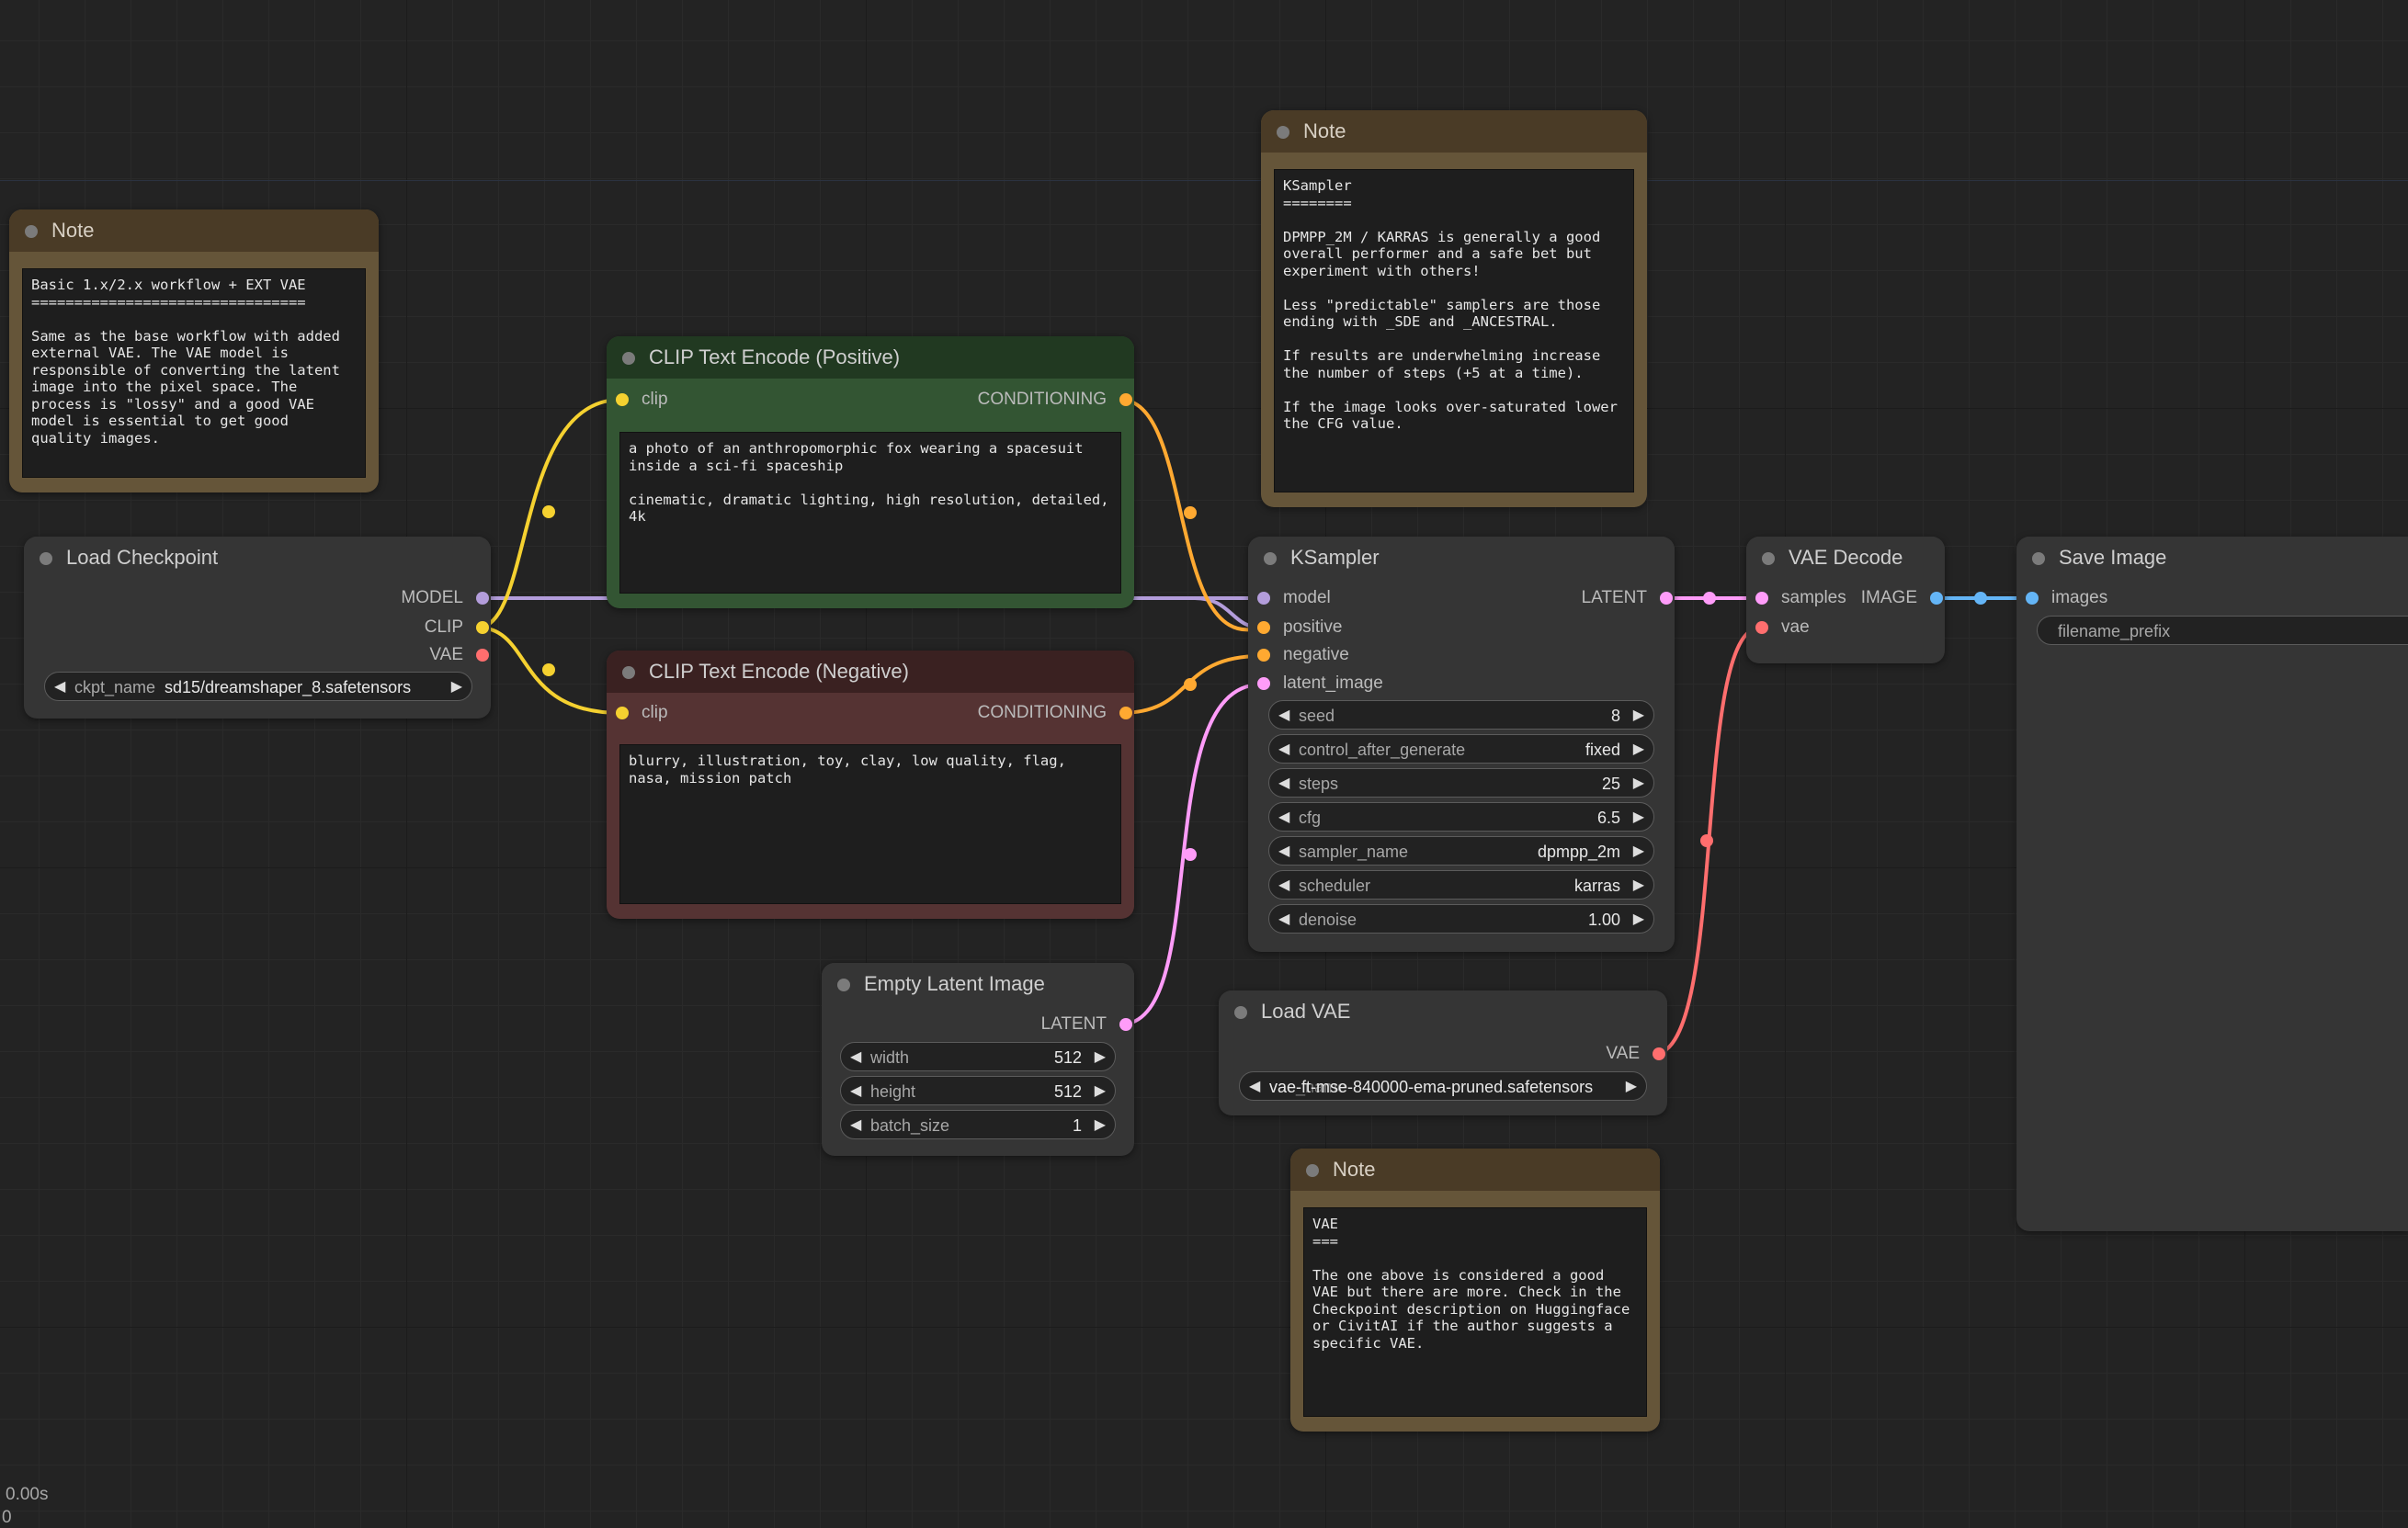 The height and width of the screenshot is (1528, 2408). What do you see at coordinates (1361, 655) in the screenshot?
I see `input-slot-negative: negative` at bounding box center [1361, 655].